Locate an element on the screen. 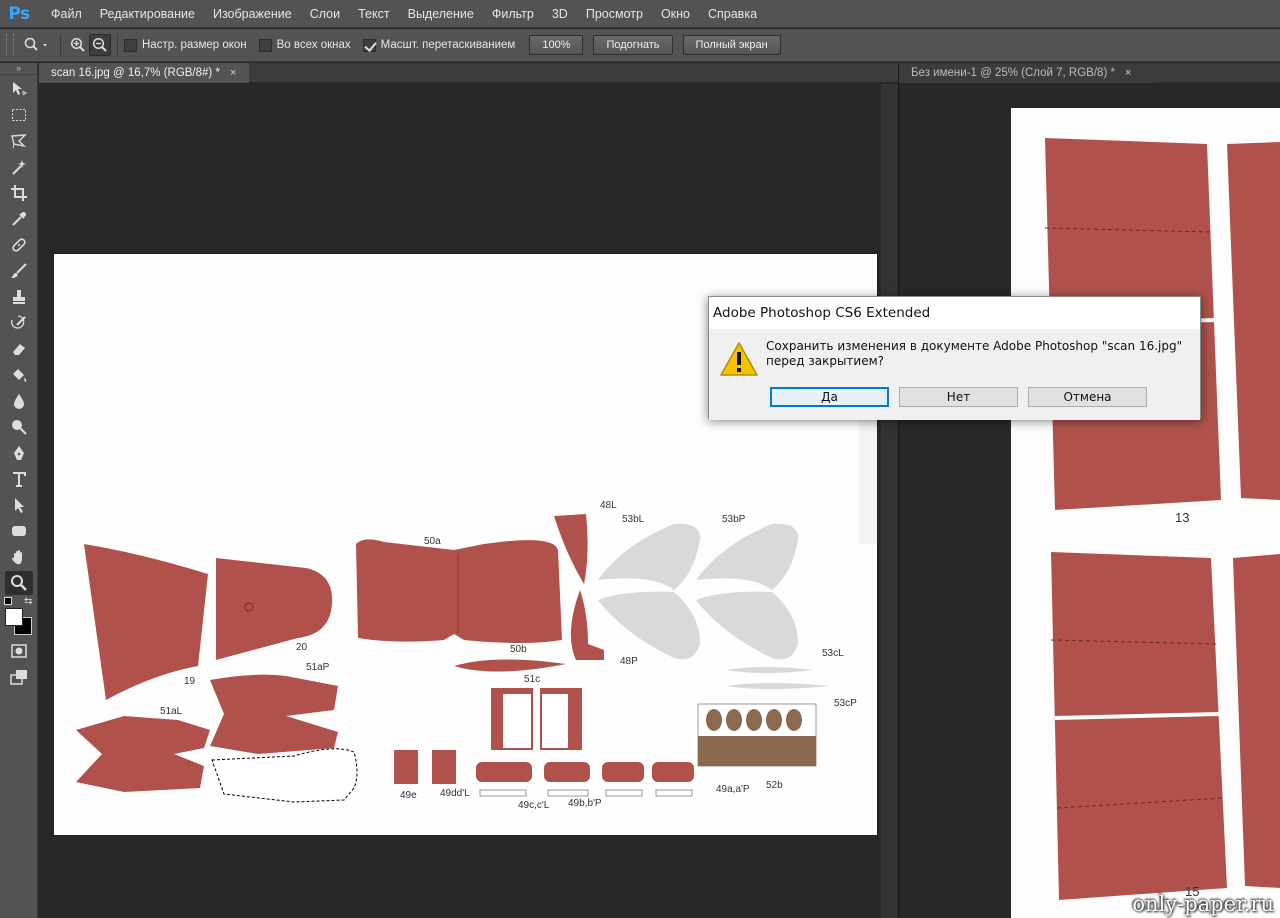 This screenshot has height=918, width=1280. foreground-color-swatch is located at coordinates (14, 617).